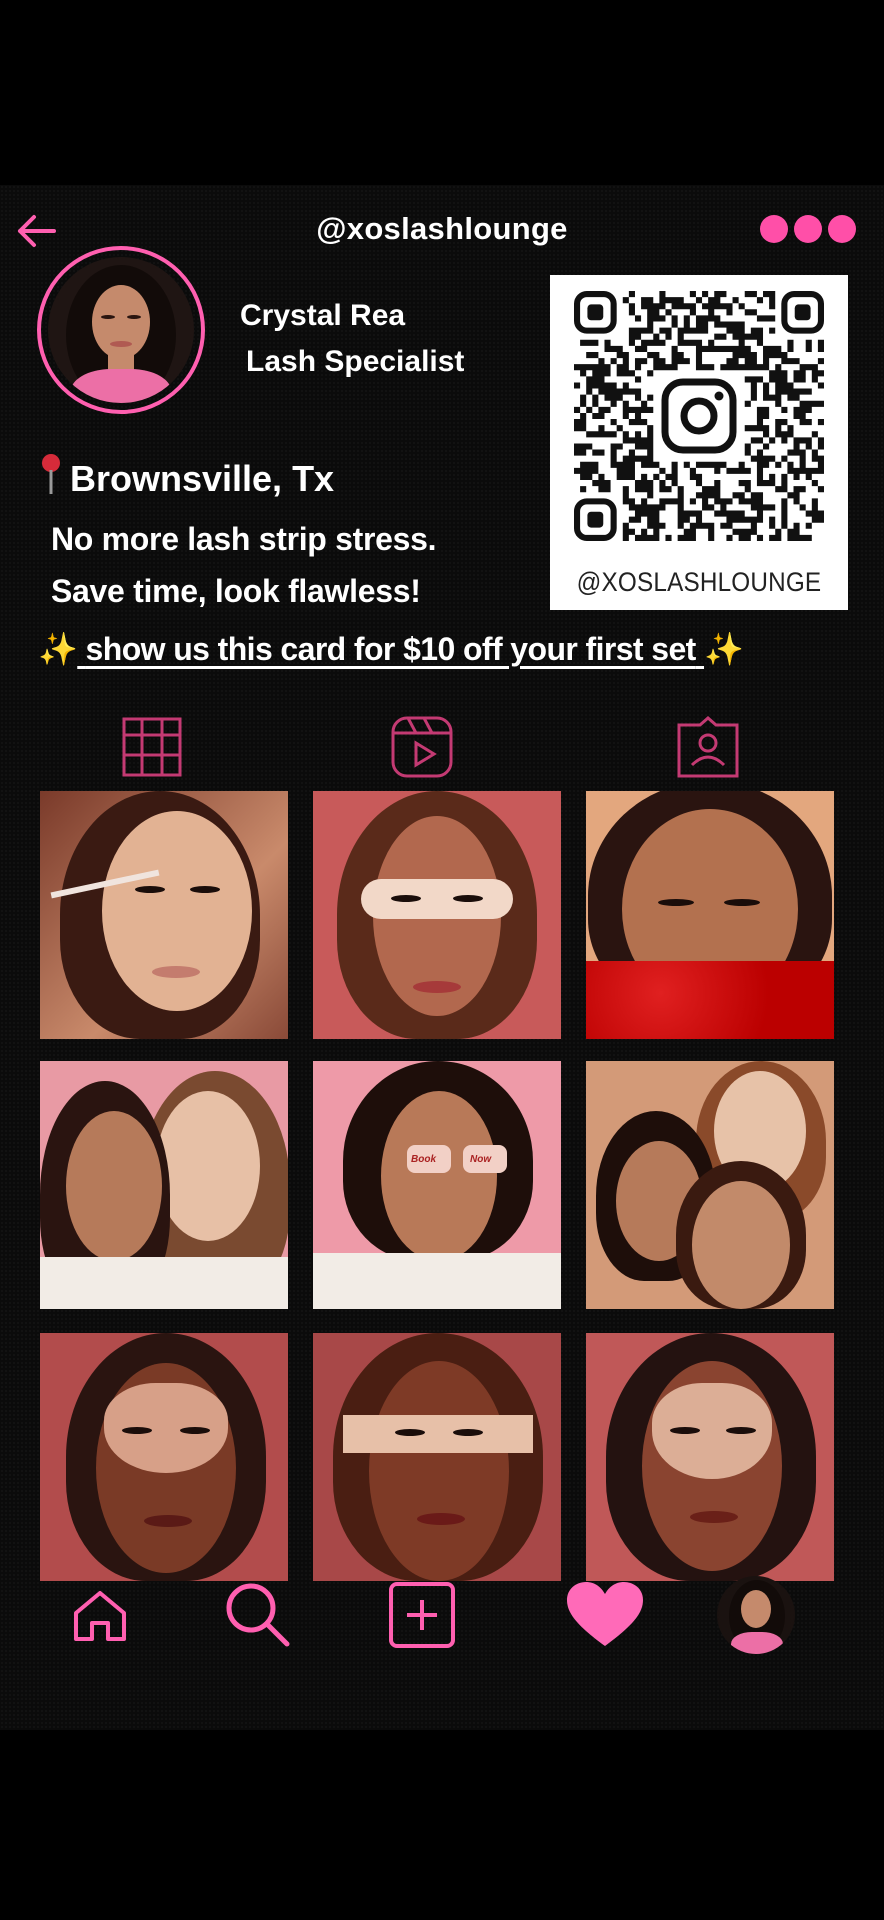  What do you see at coordinates (352, 339) in the screenshot?
I see `profile-name-block: Crystal Rea Lash Specialist` at bounding box center [352, 339].